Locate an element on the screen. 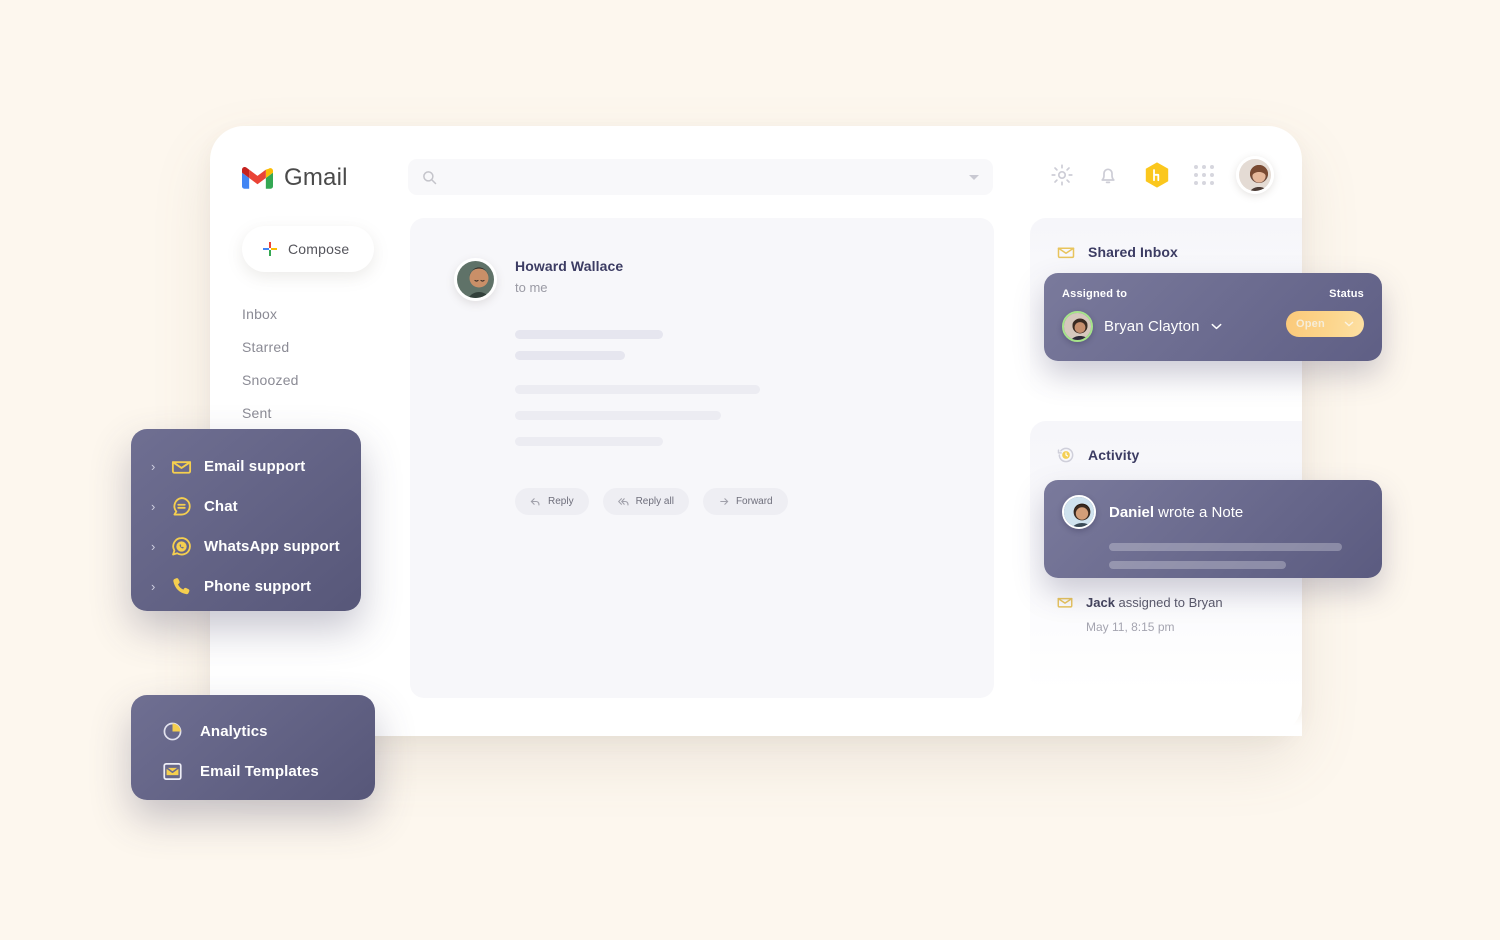  sender-name: Howard Wallace is located at coordinates (569, 266).